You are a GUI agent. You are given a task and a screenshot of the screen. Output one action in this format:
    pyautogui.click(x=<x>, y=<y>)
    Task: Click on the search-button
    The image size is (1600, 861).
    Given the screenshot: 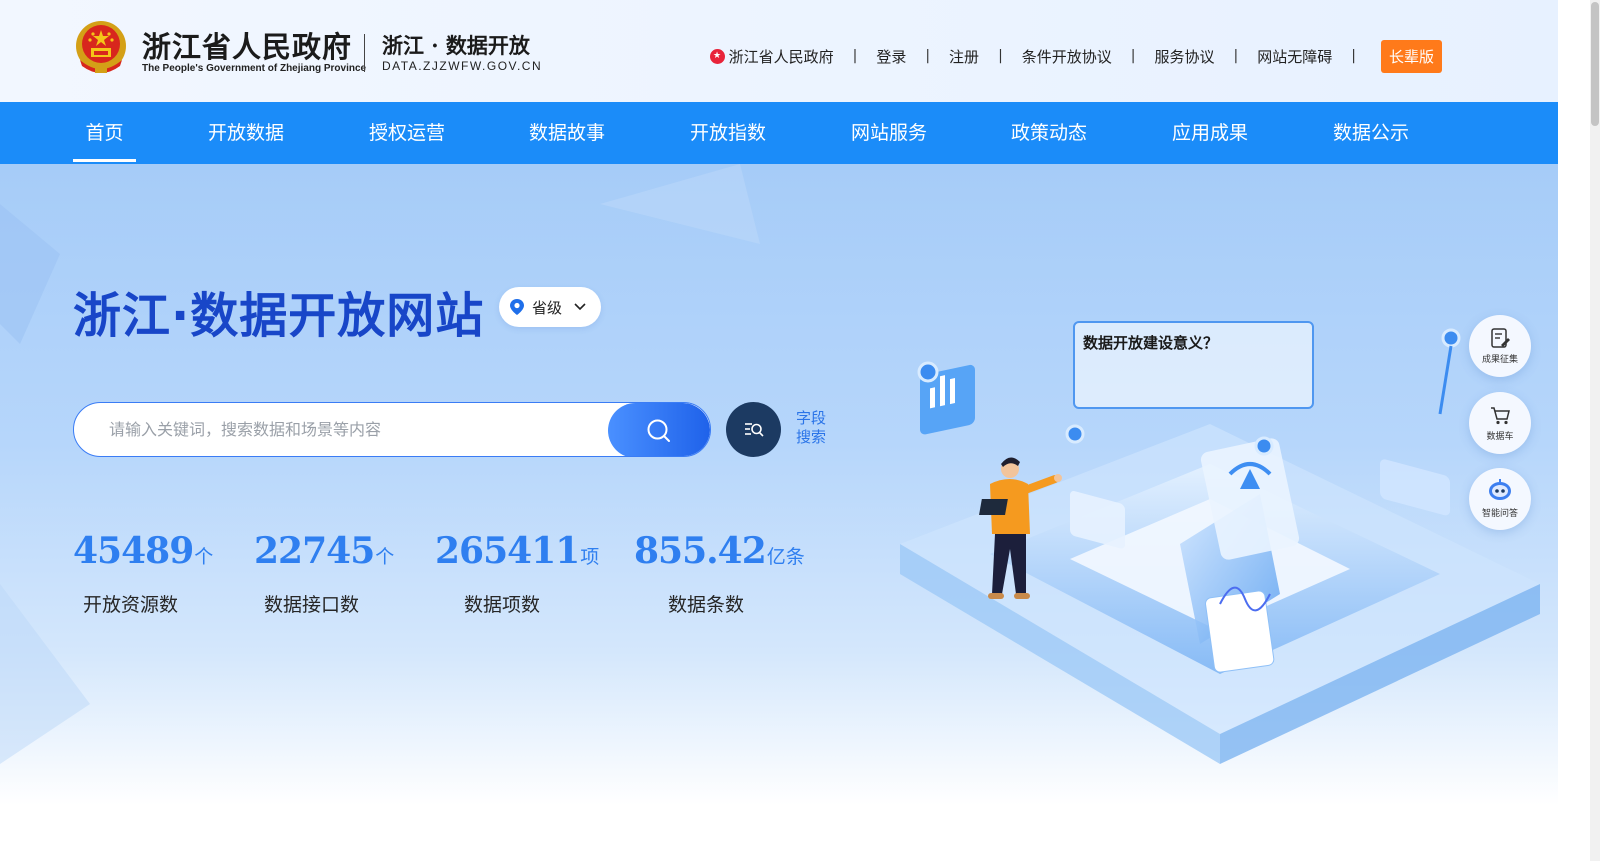 What is the action you would take?
    pyautogui.click(x=659, y=429)
    